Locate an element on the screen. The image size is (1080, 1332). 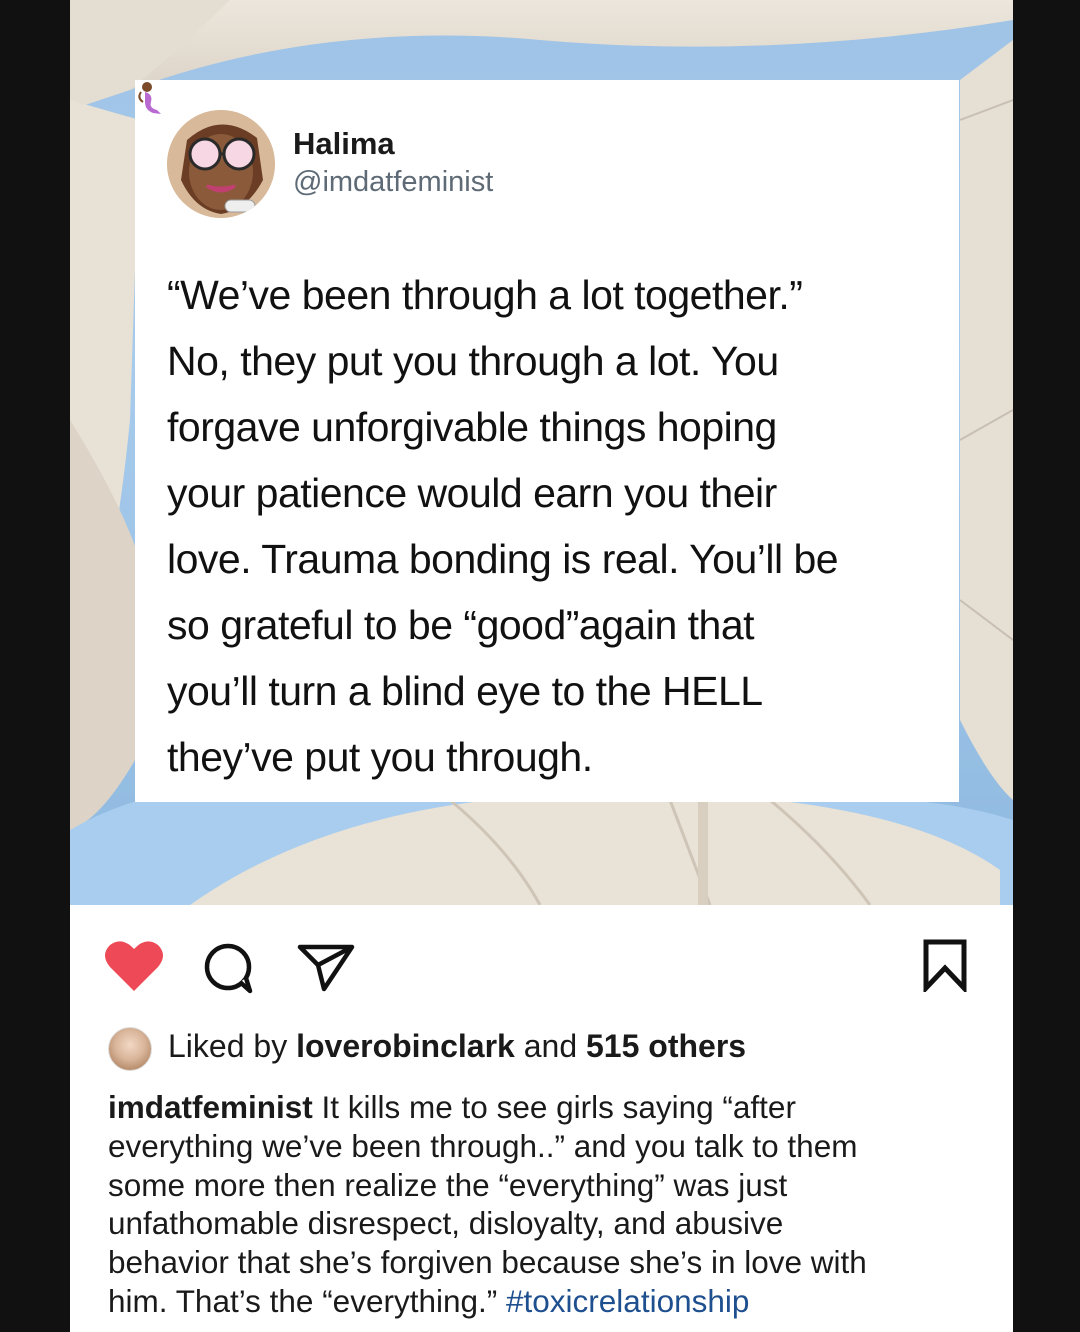
tweet-line: your patience would earn you their is located at coordinates (472, 493).